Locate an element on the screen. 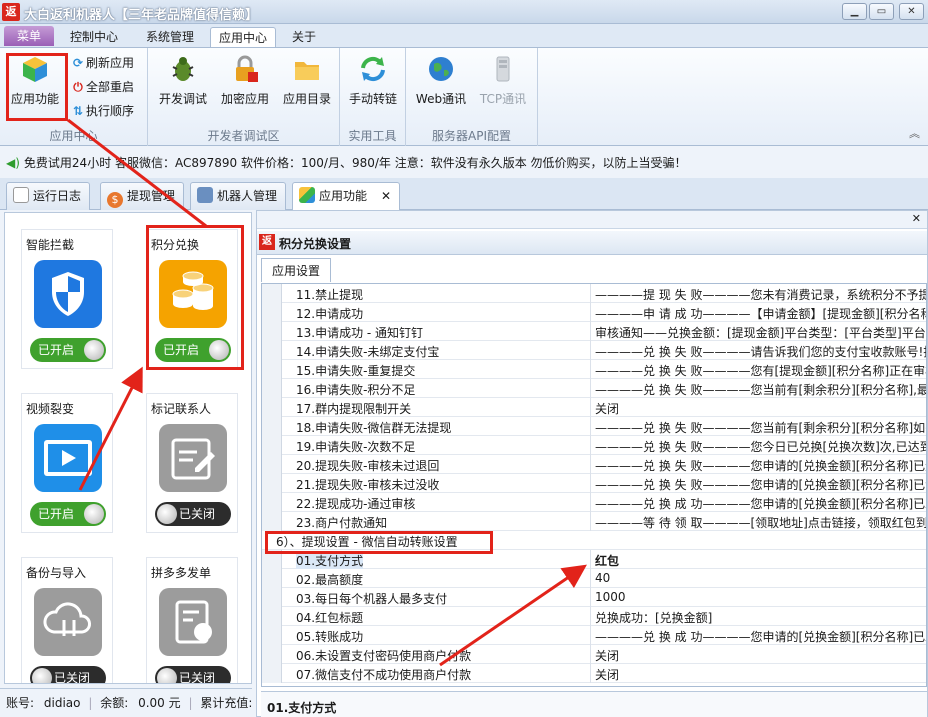  dev-debug-button: 开发调试 is located at coordinates (183, 85).